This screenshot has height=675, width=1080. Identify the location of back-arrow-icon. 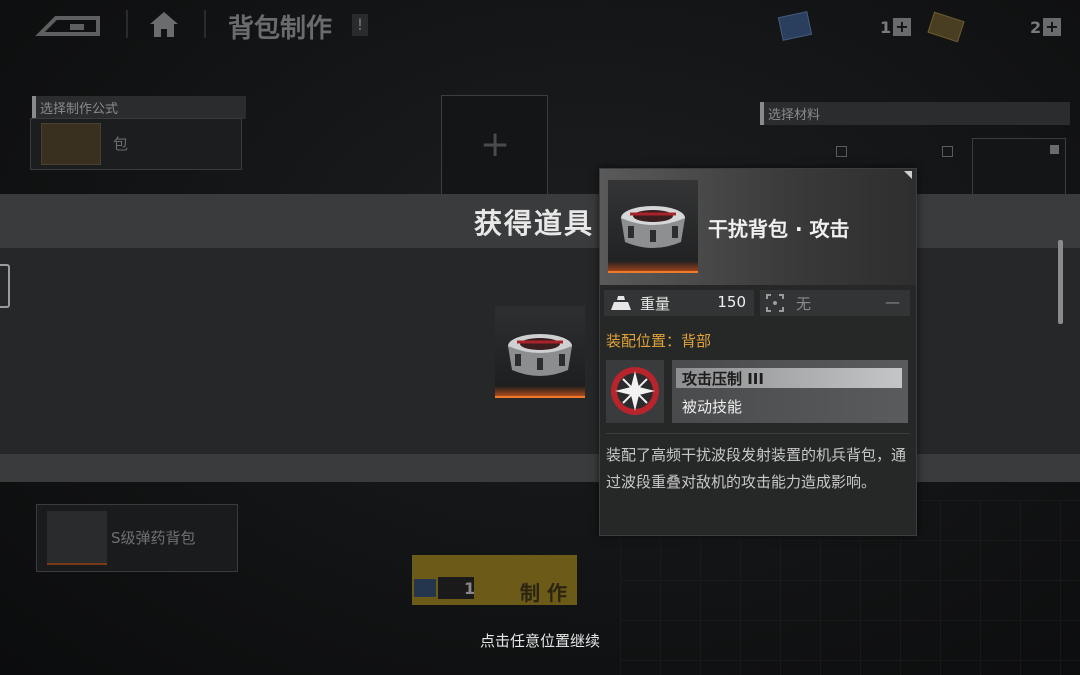
(67, 26).